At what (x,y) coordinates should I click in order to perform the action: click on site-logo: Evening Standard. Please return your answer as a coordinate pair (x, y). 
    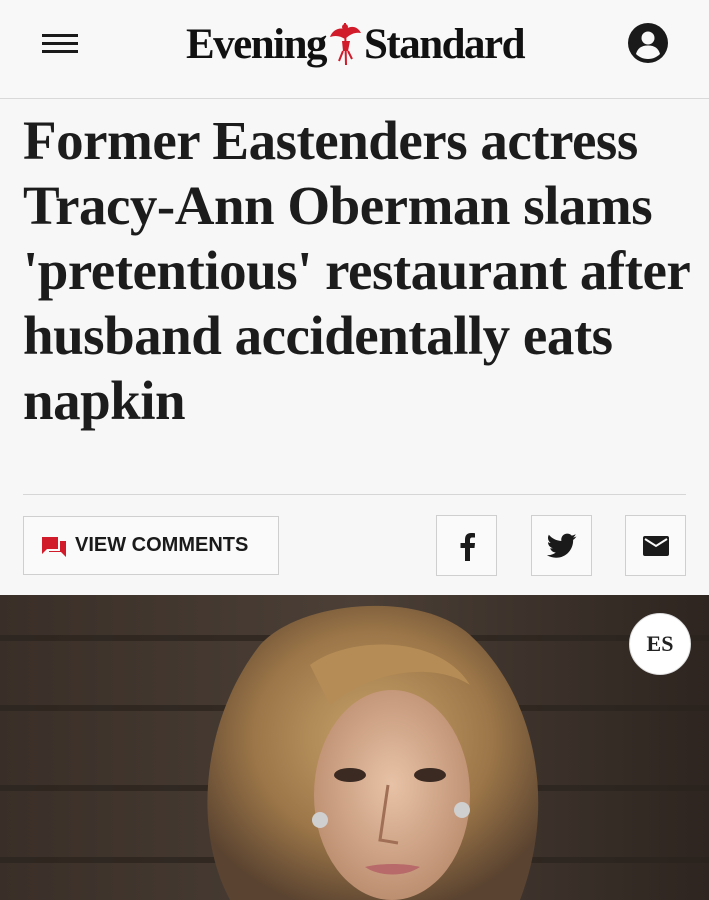
    Looking at the image, I should click on (355, 44).